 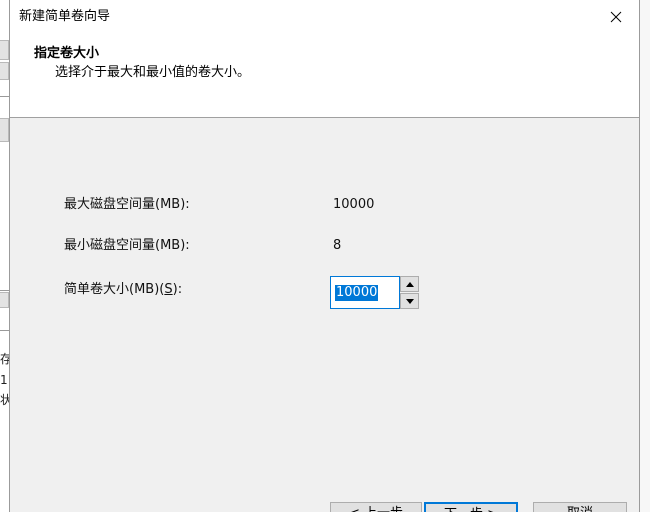 I want to click on max-space-label: 最大磁盘空间量(MB):, so click(x=127, y=204).